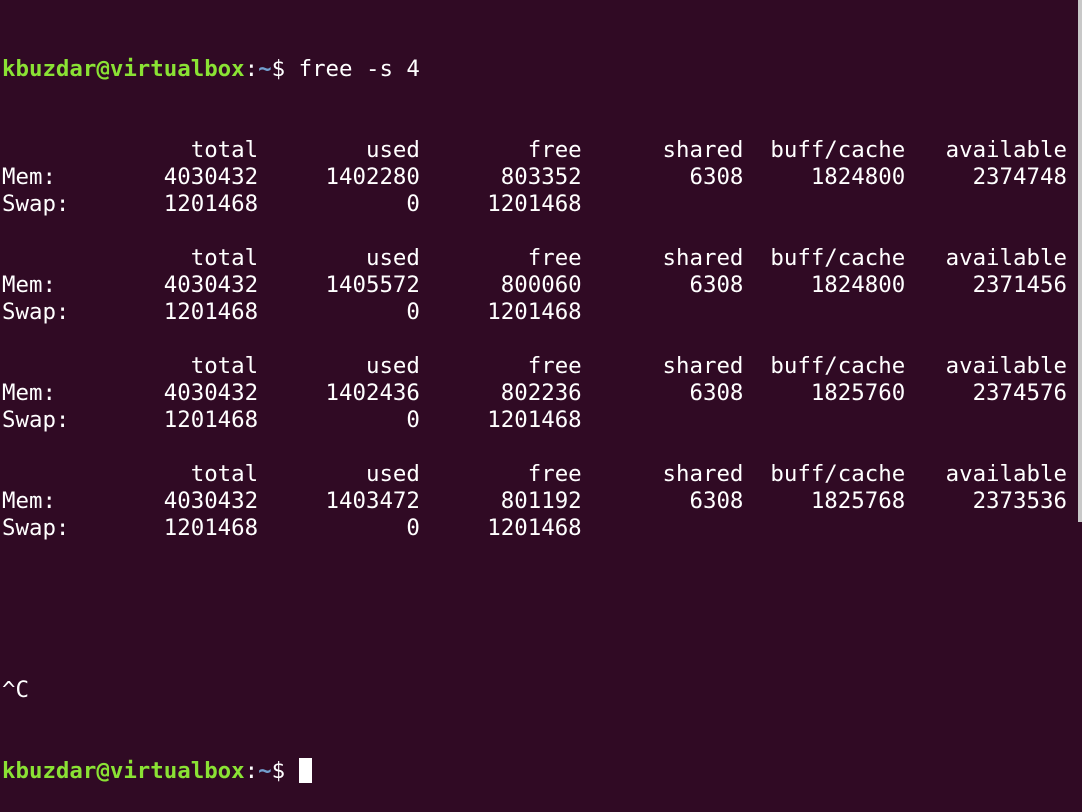 The width and height of the screenshot is (1082, 812). I want to click on command-text: free -s 4, so click(359, 69).